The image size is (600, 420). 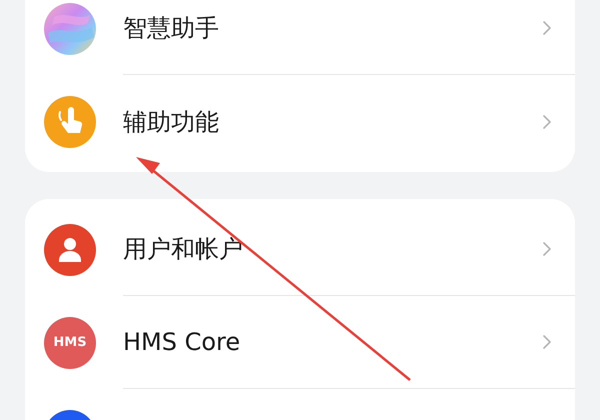 I want to click on setting-label: 智慧助手, so click(x=329, y=28).